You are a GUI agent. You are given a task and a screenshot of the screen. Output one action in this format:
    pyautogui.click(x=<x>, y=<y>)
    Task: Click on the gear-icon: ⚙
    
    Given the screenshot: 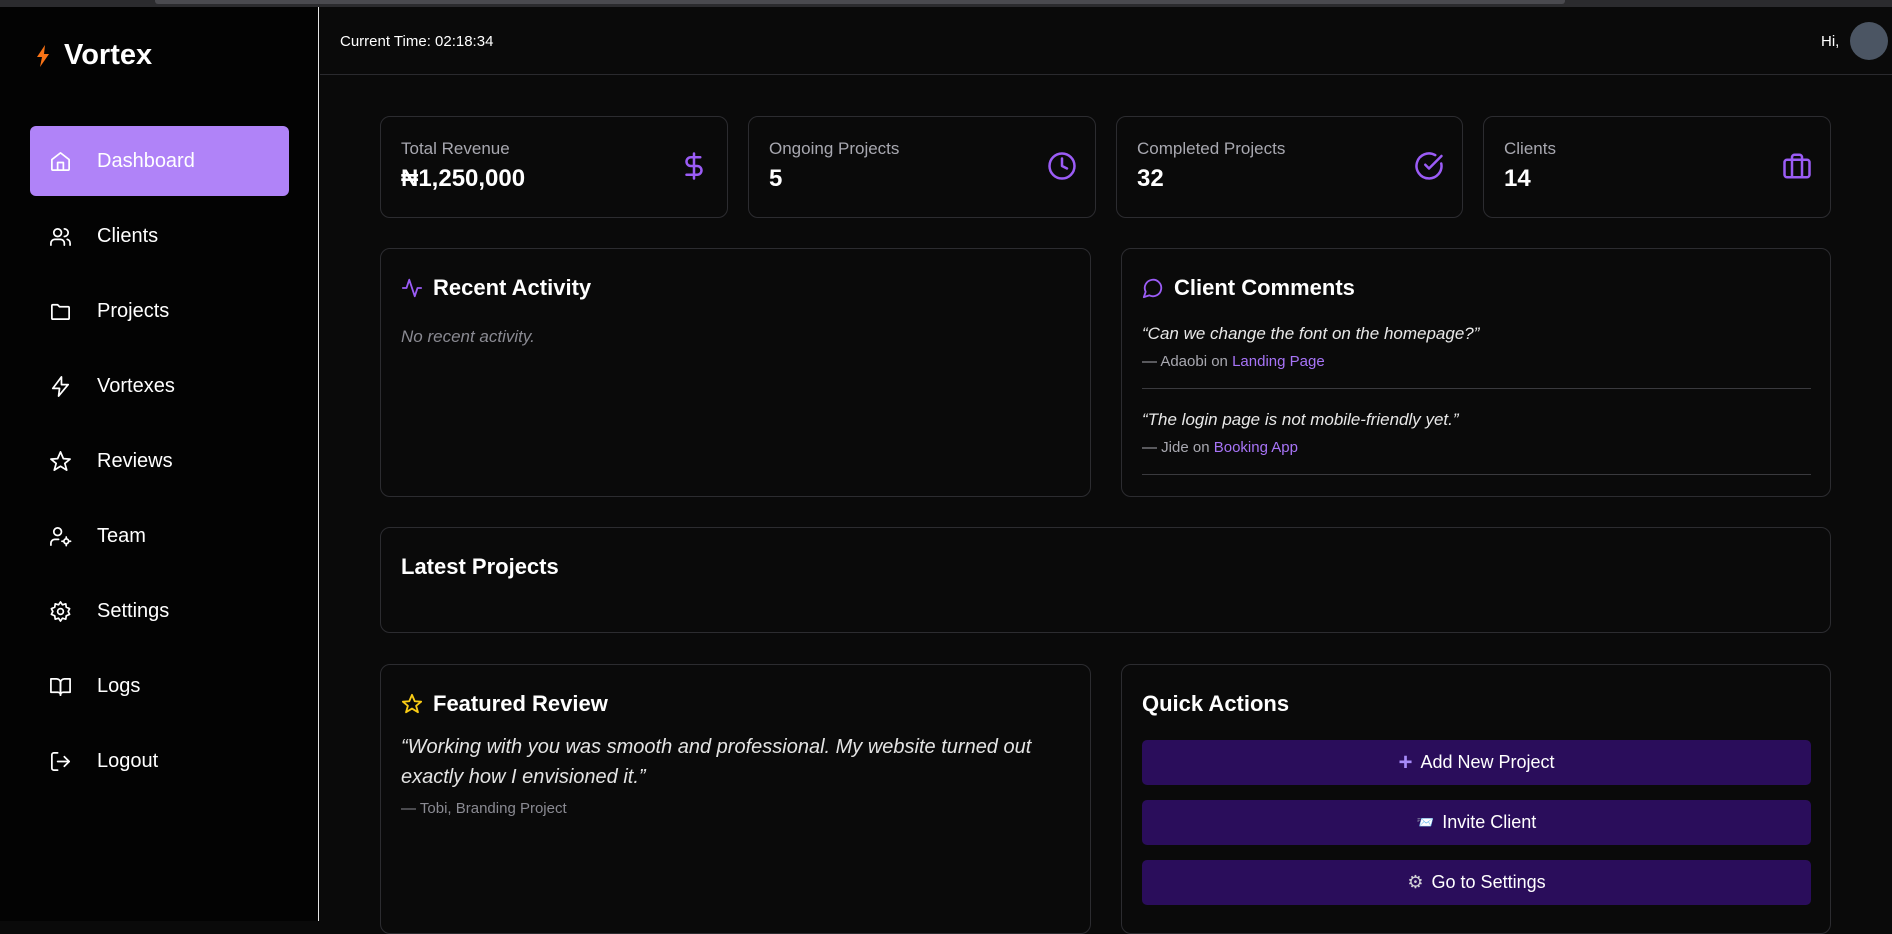 What is the action you would take?
    pyautogui.click(x=1415, y=882)
    